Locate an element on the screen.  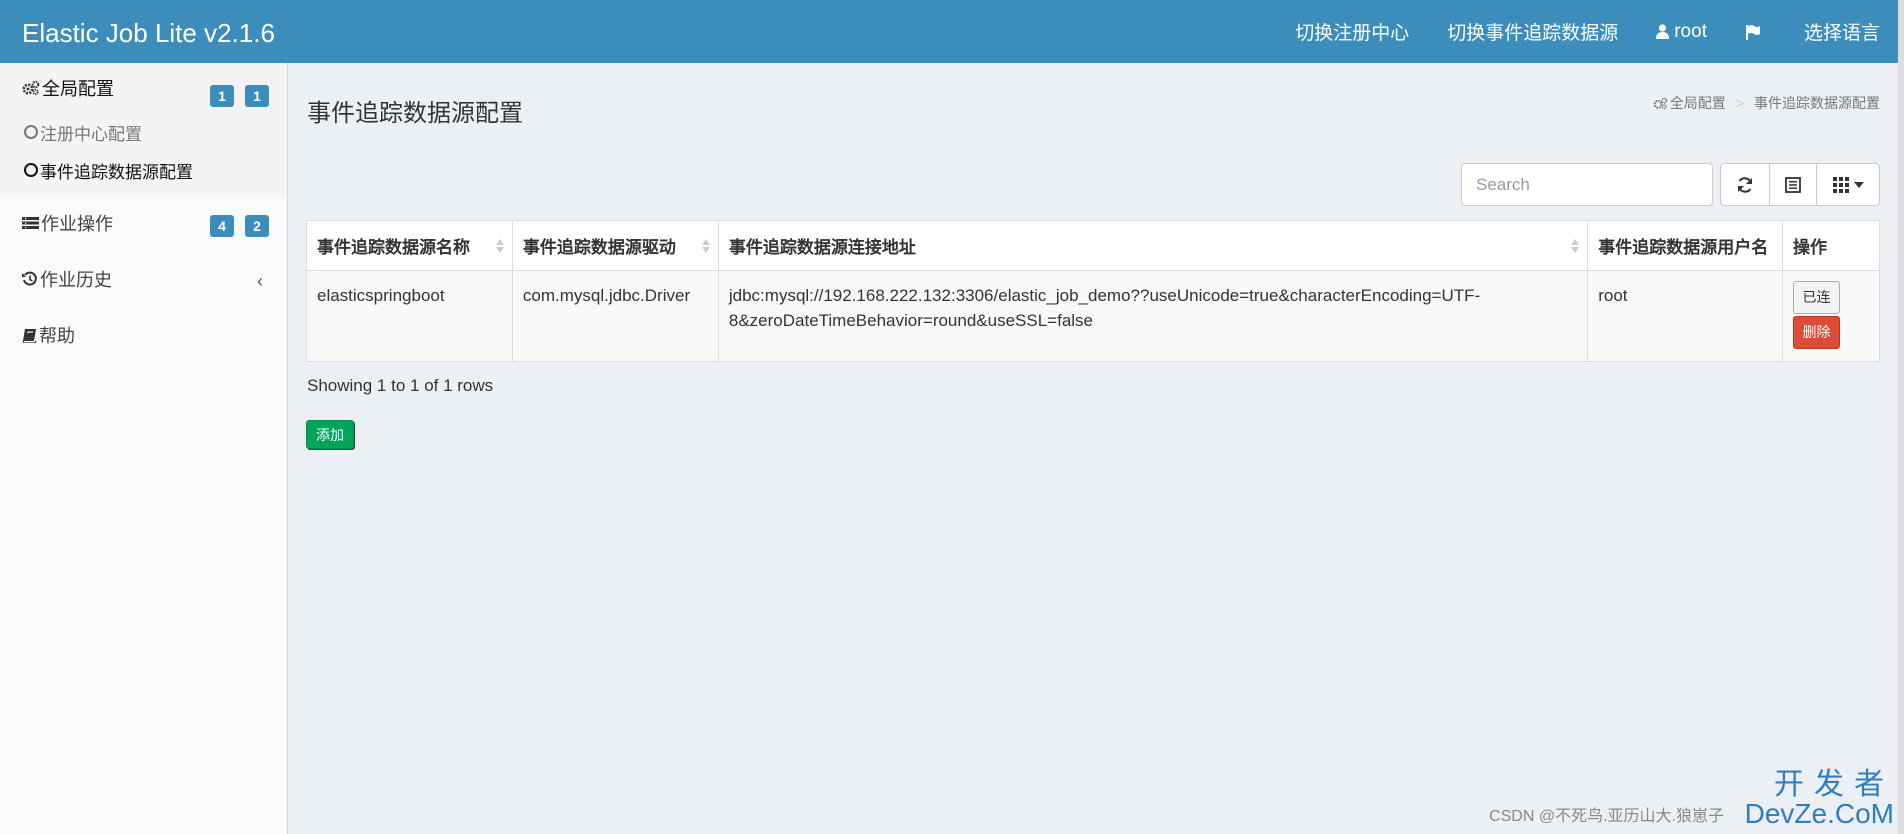
sidebar-item-help: 帮助 is located at coordinates (143, 335).